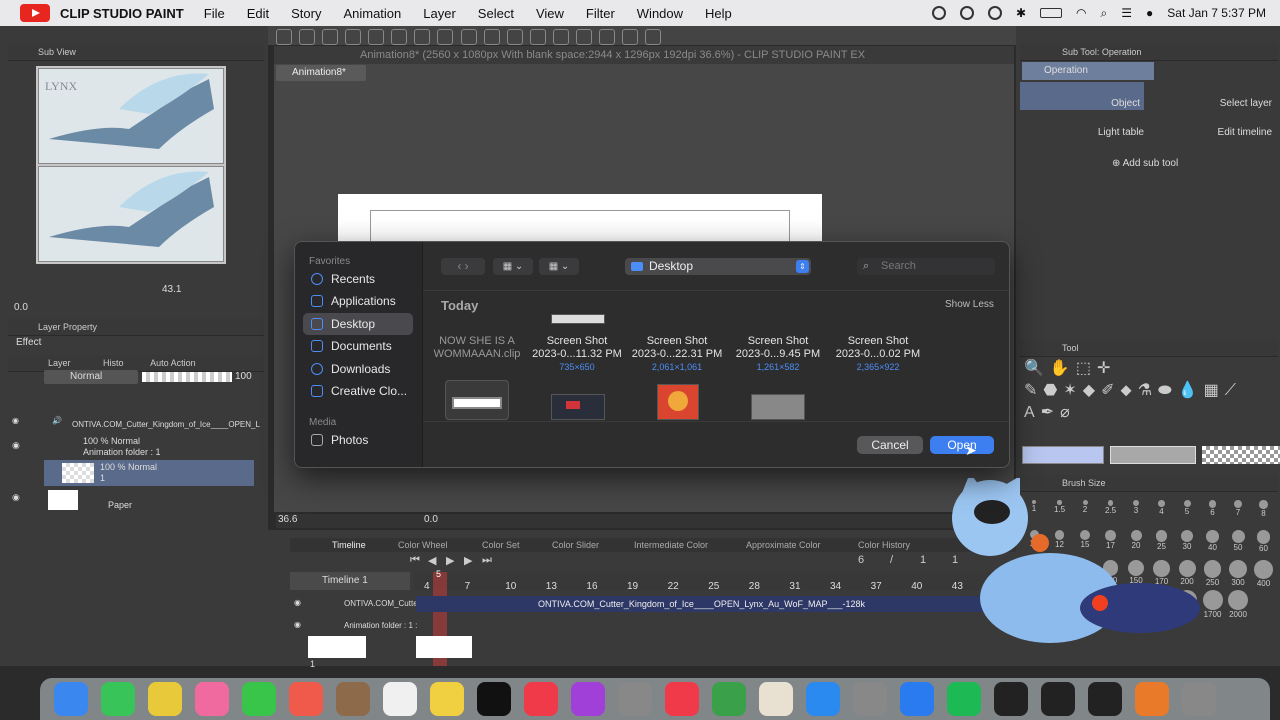  I want to click on tab-approximate-color: Approximate Color, so click(783, 545).